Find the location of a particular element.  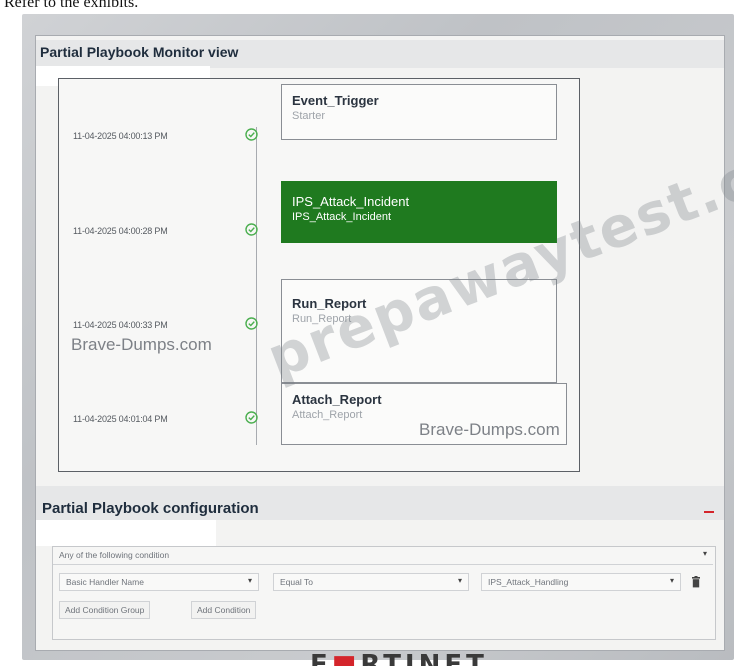

value-text: IPS_Attack_Handling is located at coordinates (528, 582).